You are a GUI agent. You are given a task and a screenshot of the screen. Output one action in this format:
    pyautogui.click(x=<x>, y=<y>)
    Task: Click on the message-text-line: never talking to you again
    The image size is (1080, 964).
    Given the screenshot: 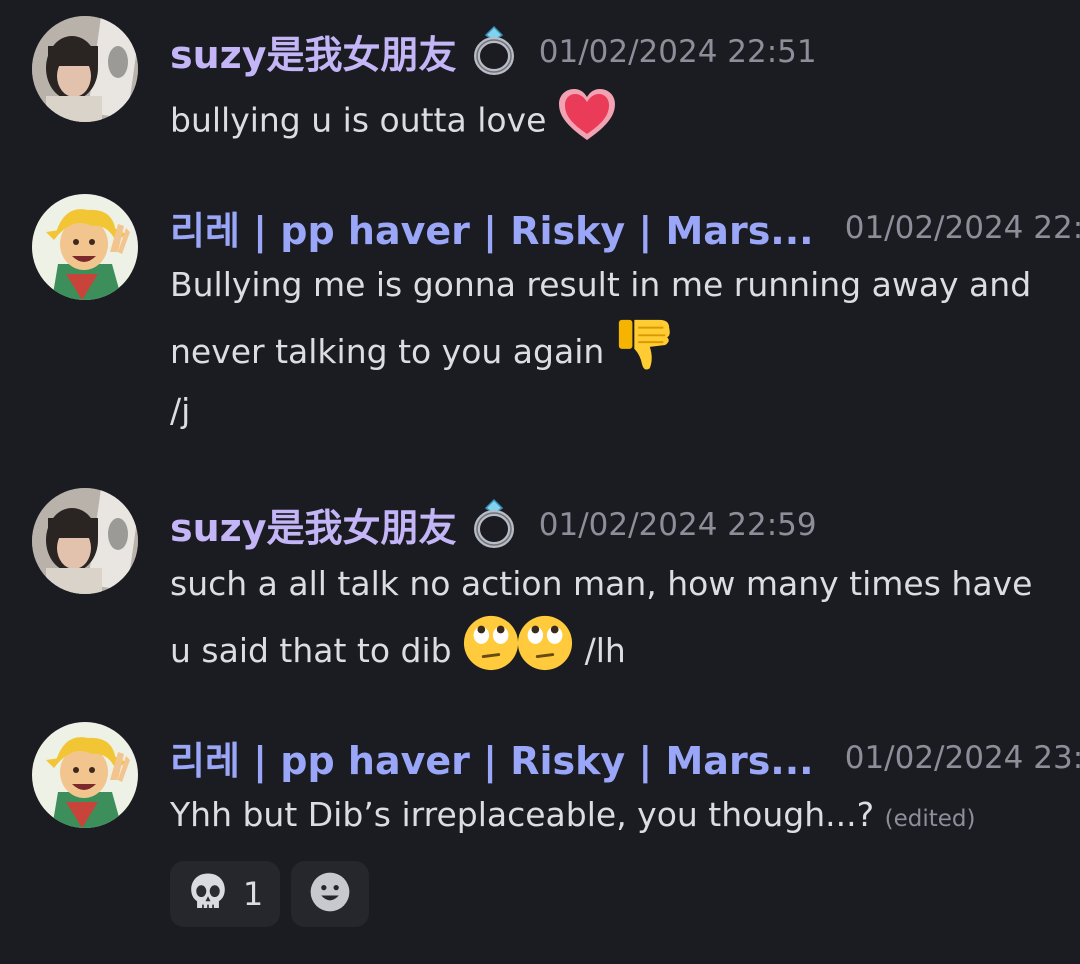 What is the action you would take?
    pyautogui.click(x=387, y=351)
    